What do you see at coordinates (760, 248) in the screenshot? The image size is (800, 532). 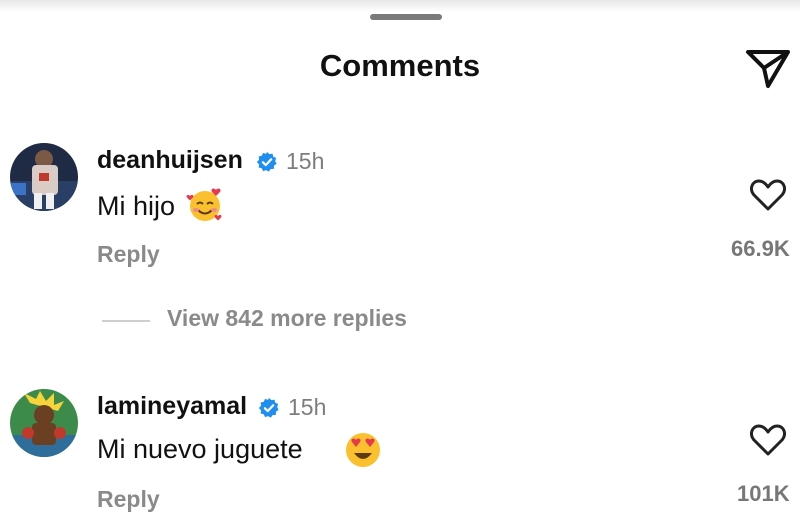 I see `like-count: 66.9K` at bounding box center [760, 248].